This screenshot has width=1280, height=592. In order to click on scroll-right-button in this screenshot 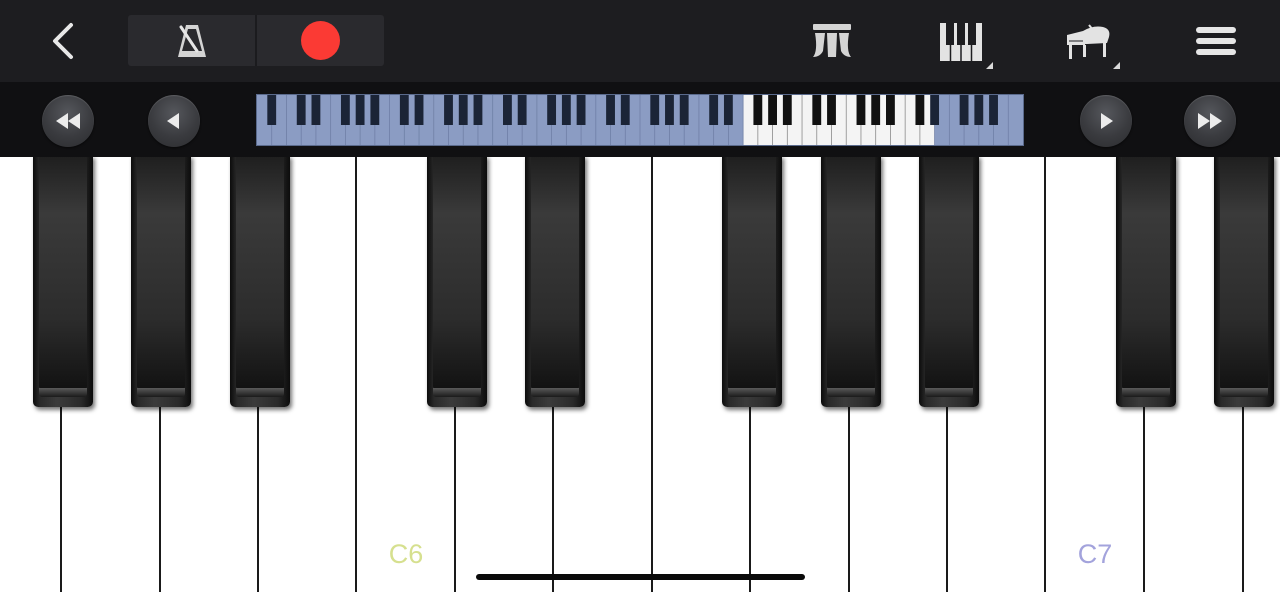, I will do `click(1106, 121)`.